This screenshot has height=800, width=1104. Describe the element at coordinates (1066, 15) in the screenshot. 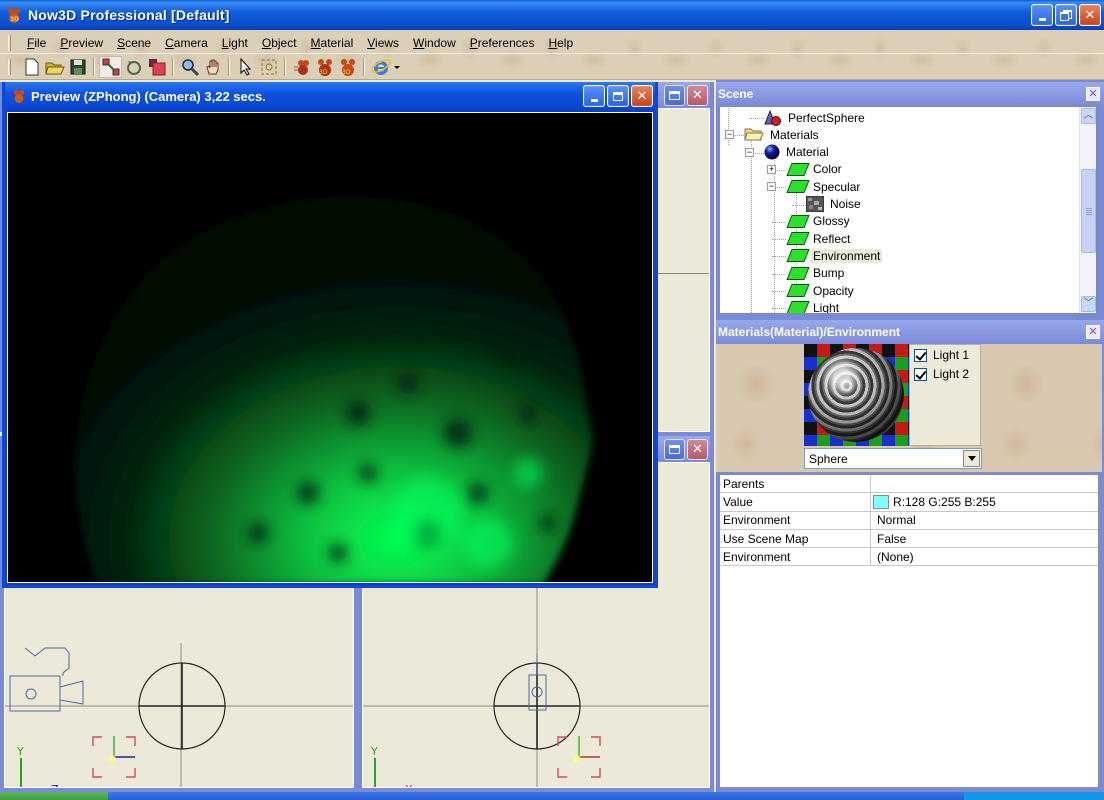

I see `restore-button` at that location.